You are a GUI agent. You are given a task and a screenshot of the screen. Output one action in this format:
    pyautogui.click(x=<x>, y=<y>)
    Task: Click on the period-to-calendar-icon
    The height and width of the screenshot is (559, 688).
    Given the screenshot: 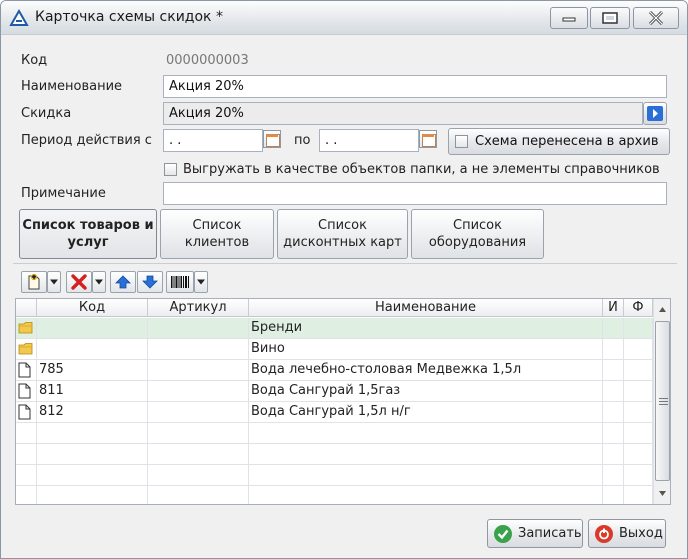 What is the action you would take?
    pyautogui.click(x=428, y=139)
    